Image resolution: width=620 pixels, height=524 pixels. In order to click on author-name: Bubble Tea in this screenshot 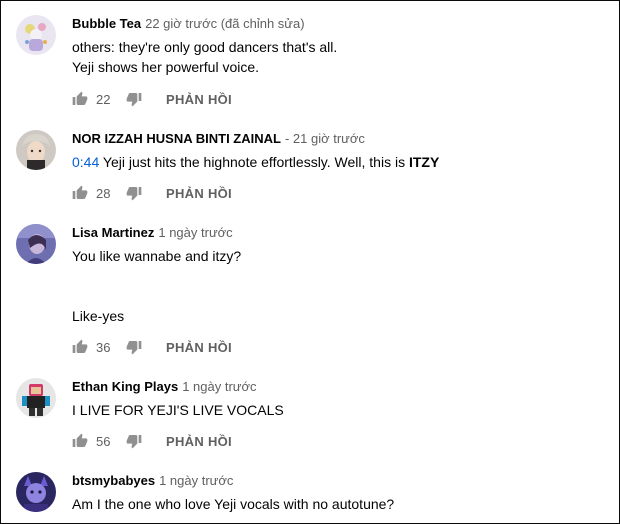, I will do `click(106, 23)`.